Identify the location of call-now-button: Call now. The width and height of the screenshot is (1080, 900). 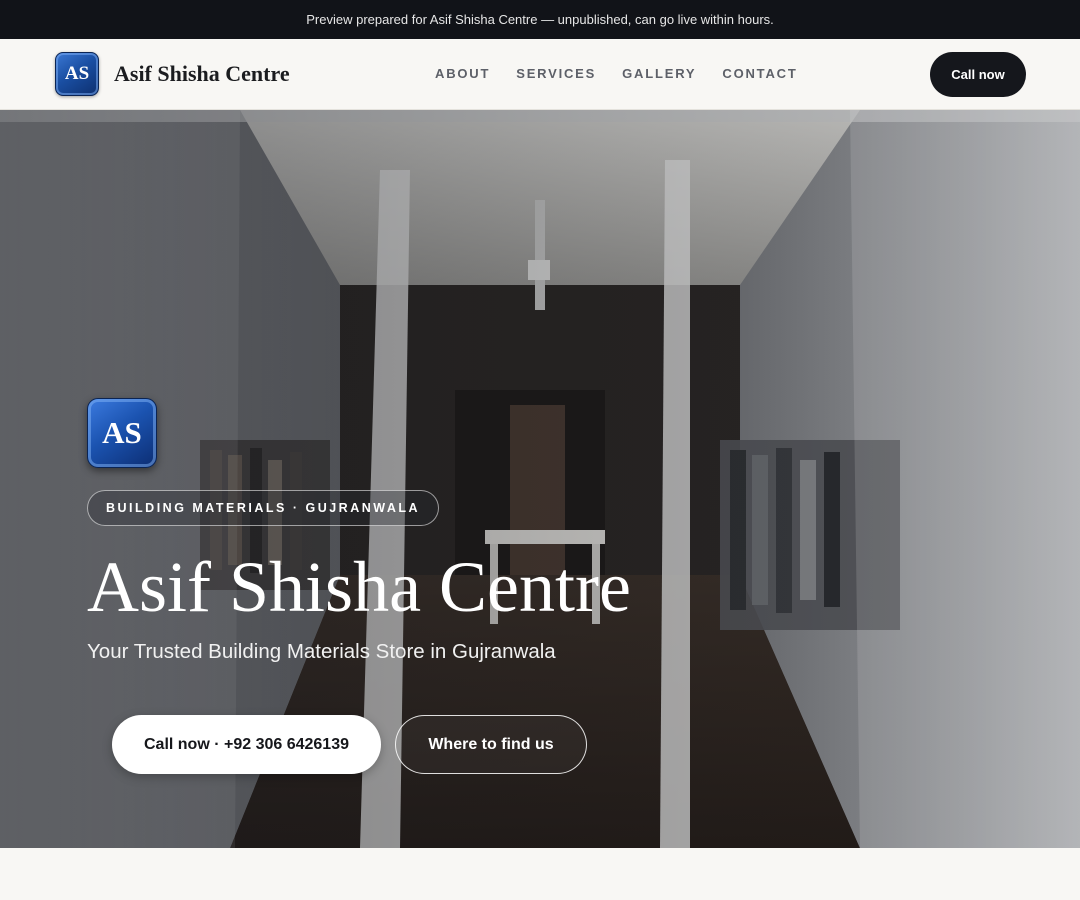
(978, 74).